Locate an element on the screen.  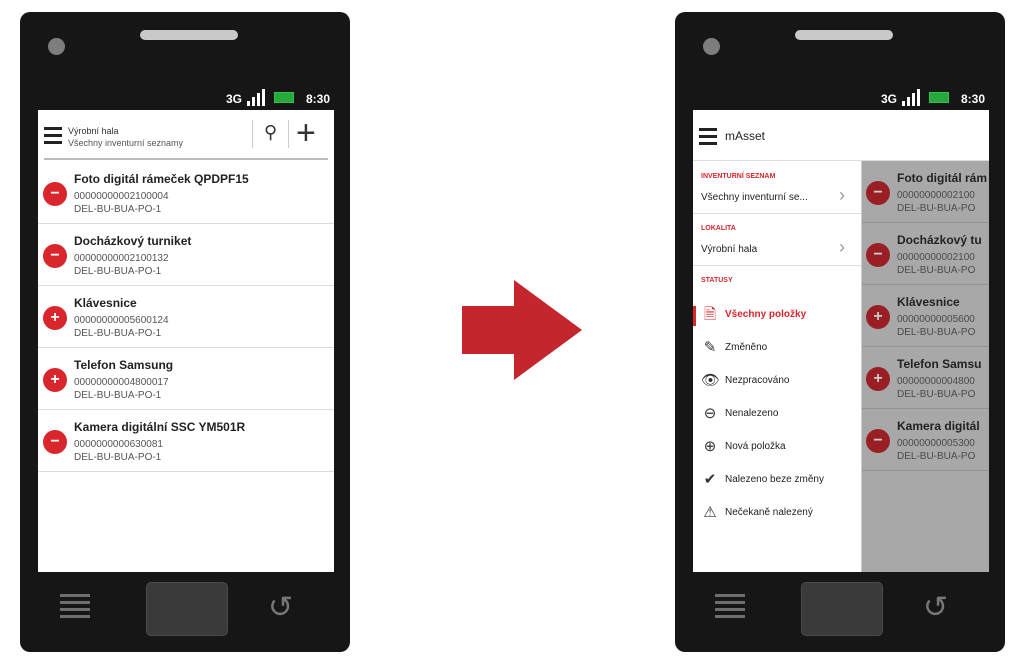
eye-icon: 👁 is located at coordinates (711, 380).